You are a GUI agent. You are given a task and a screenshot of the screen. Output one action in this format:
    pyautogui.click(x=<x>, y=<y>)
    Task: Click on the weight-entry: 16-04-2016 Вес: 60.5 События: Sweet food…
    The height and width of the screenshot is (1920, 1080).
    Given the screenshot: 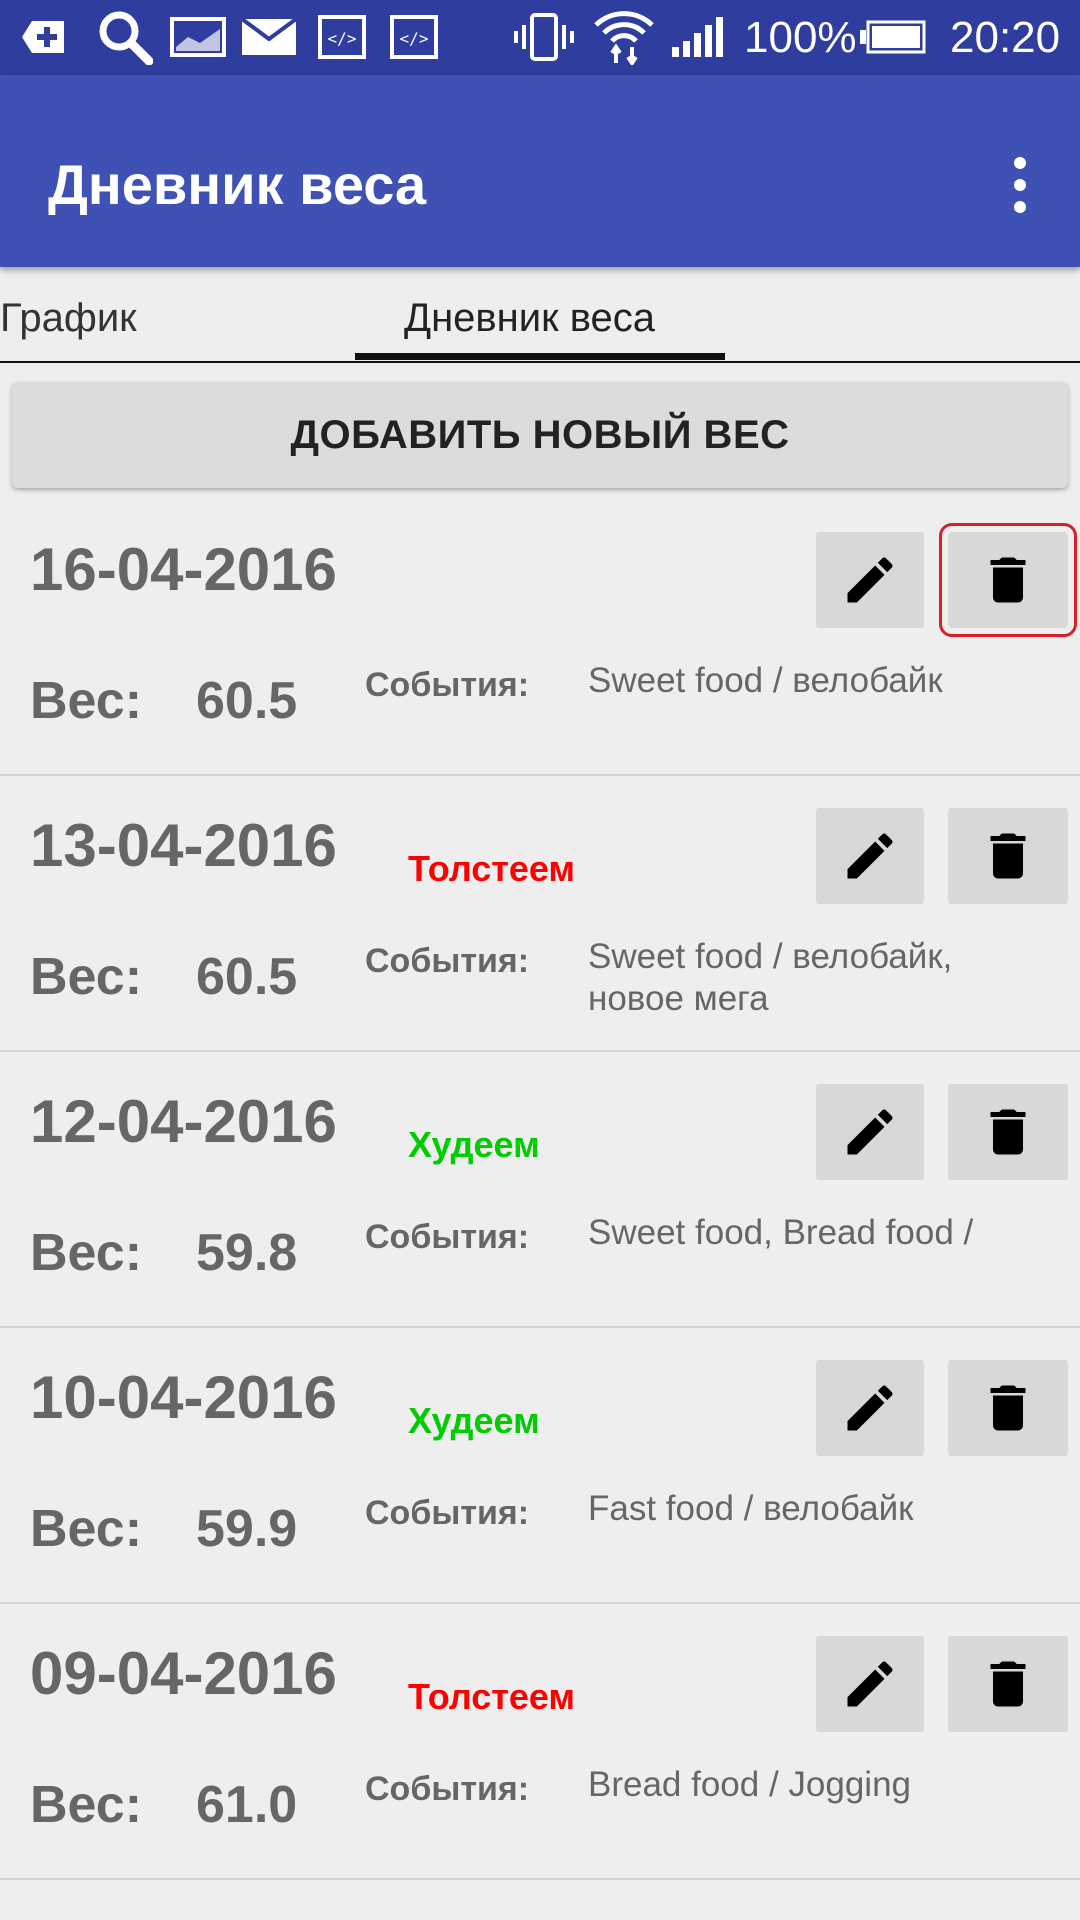 What is the action you would take?
    pyautogui.click(x=540, y=638)
    